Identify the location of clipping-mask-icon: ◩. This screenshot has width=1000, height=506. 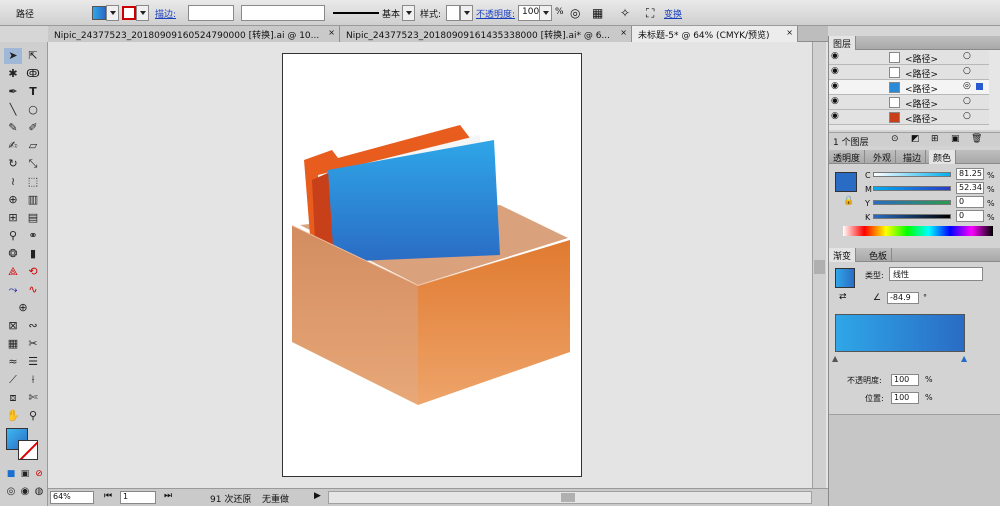
(915, 139).